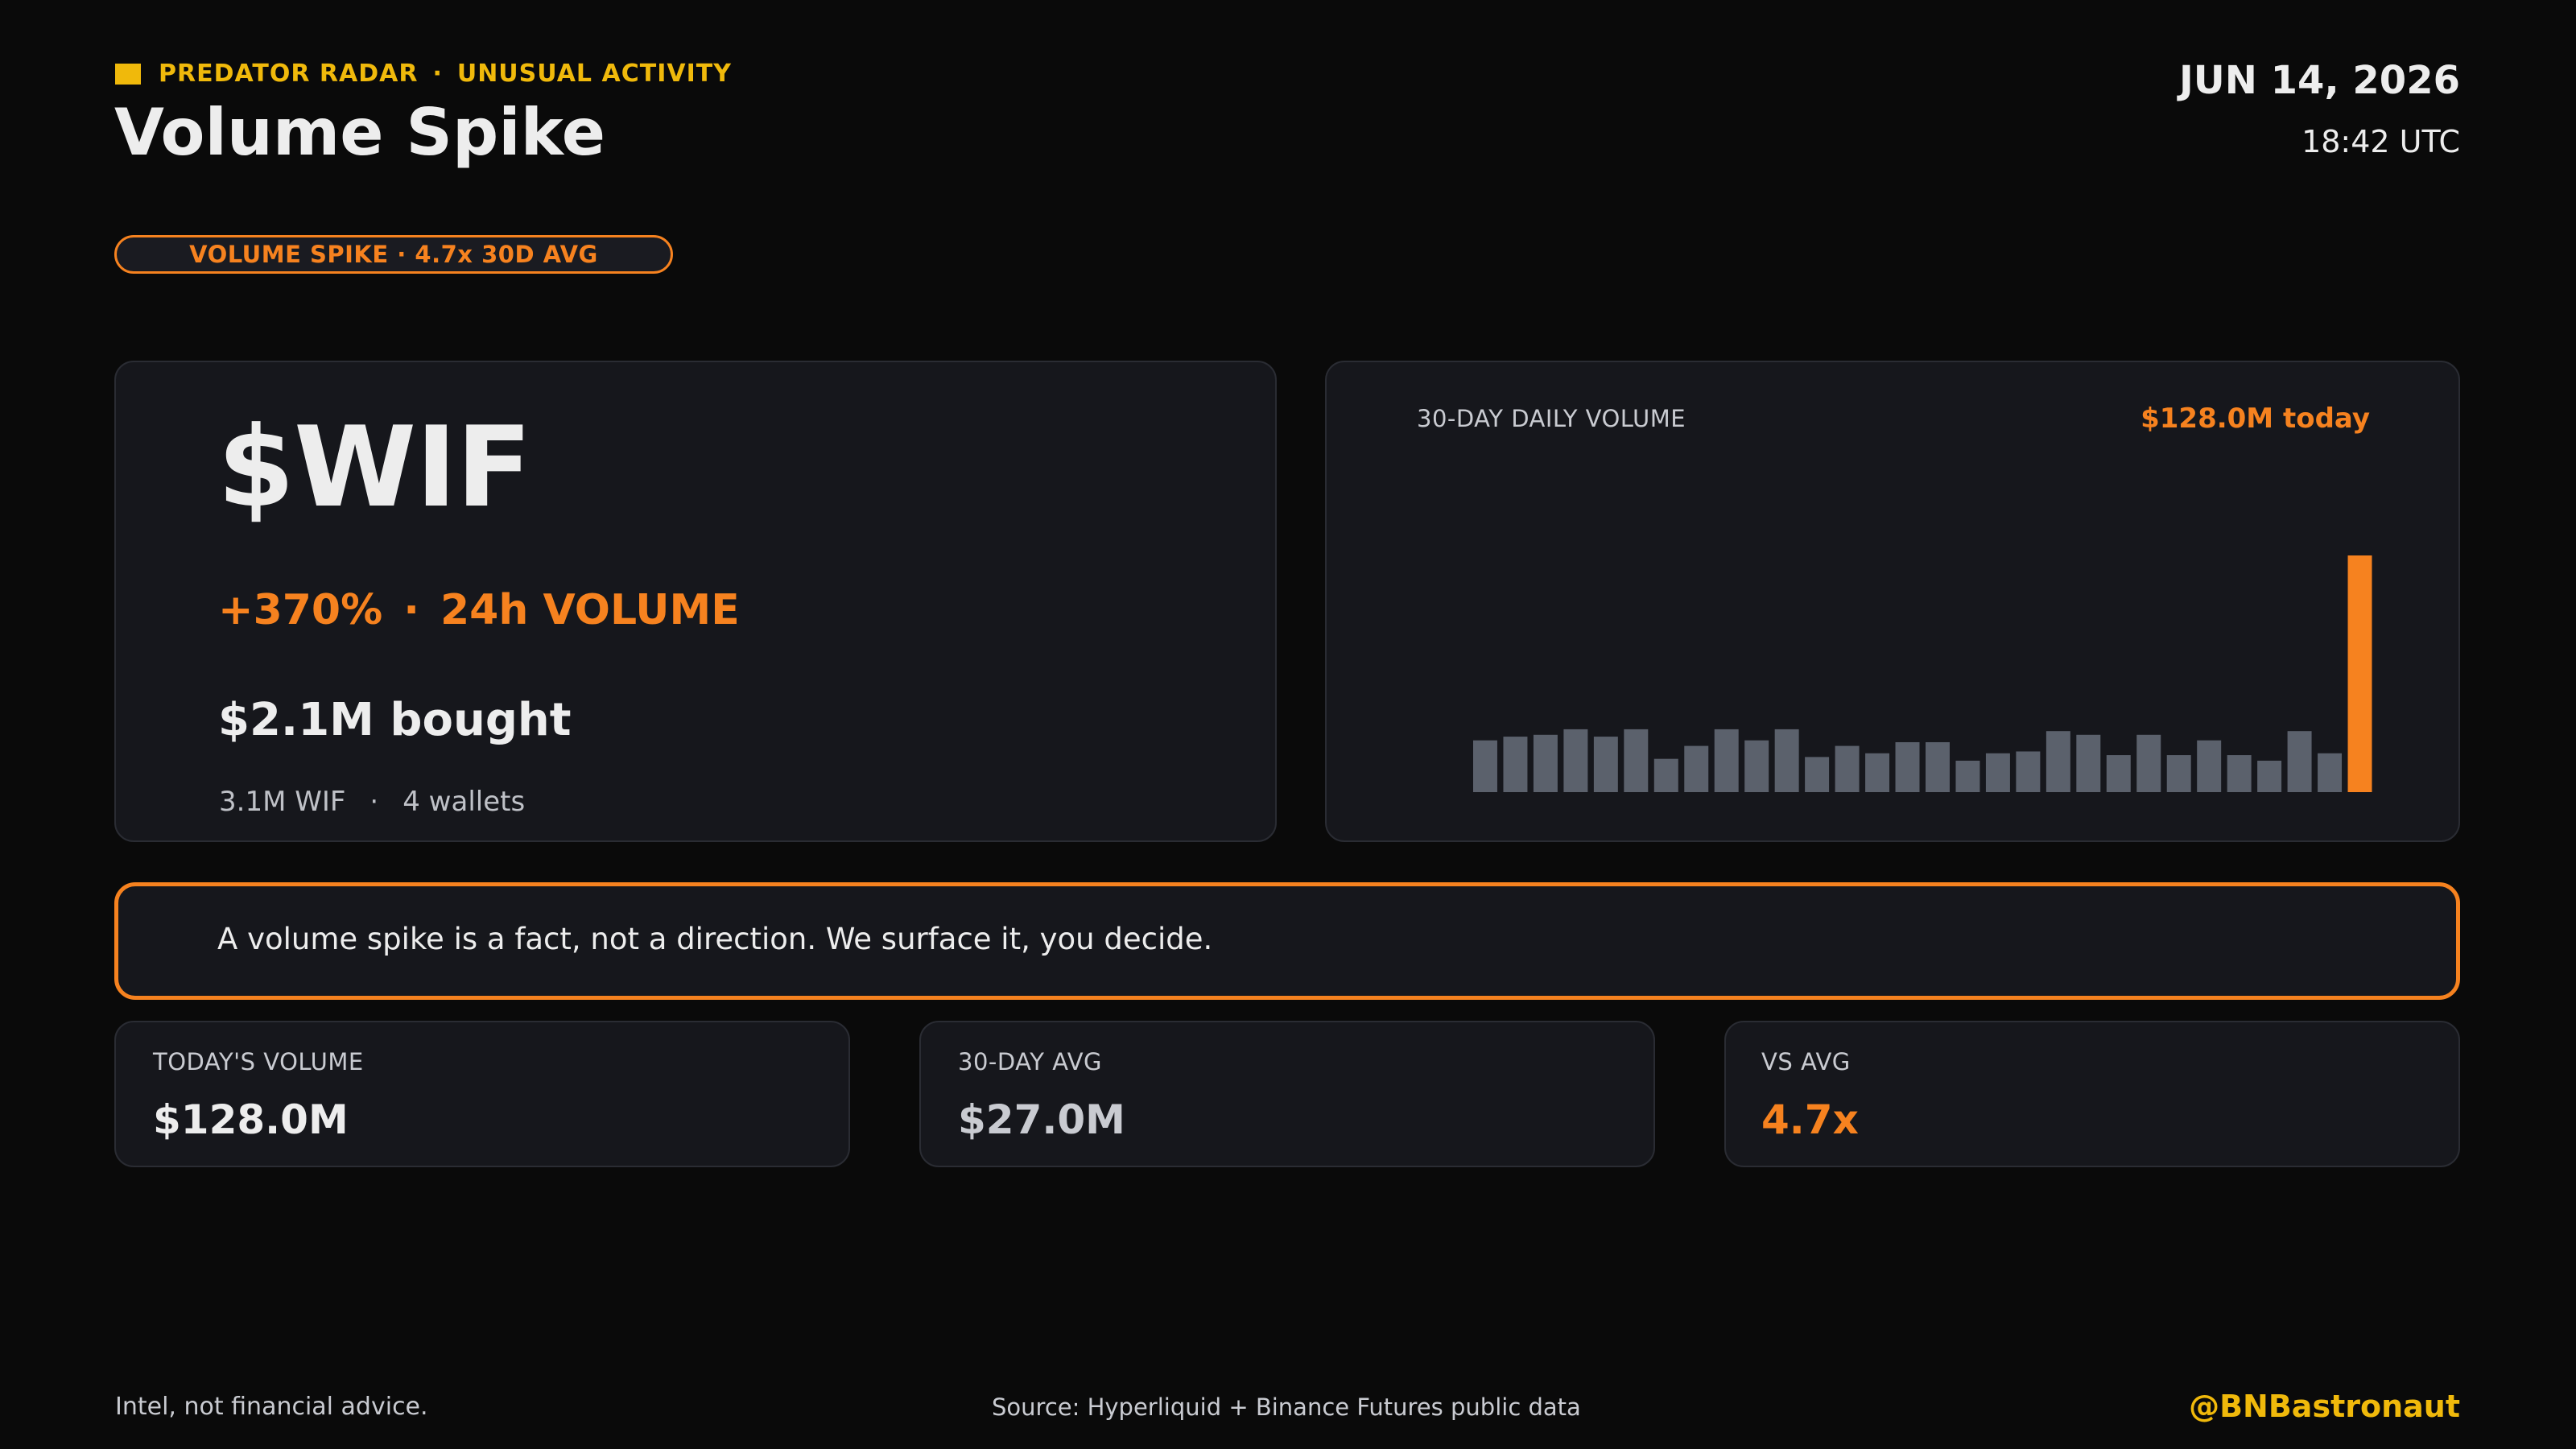  I want to click on report-date: JUN 14, 2026, so click(2319, 80).